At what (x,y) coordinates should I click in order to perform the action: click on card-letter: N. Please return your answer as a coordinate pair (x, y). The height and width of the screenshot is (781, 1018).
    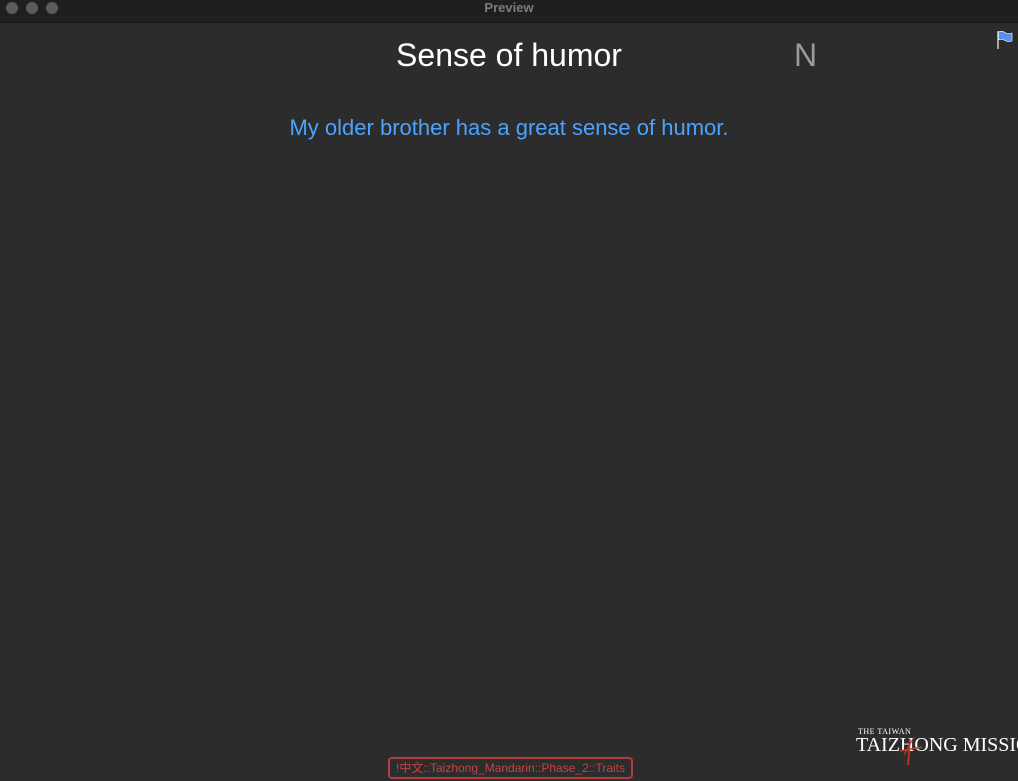
    Looking at the image, I should click on (806, 55).